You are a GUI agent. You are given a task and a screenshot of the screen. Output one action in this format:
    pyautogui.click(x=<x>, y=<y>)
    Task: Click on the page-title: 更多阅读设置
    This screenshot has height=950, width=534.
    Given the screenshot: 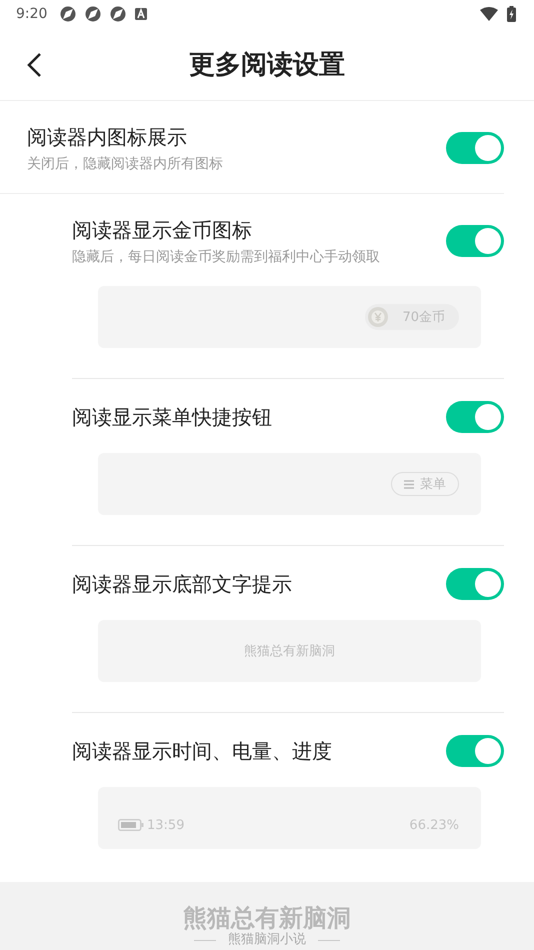 What is the action you would take?
    pyautogui.click(x=267, y=65)
    